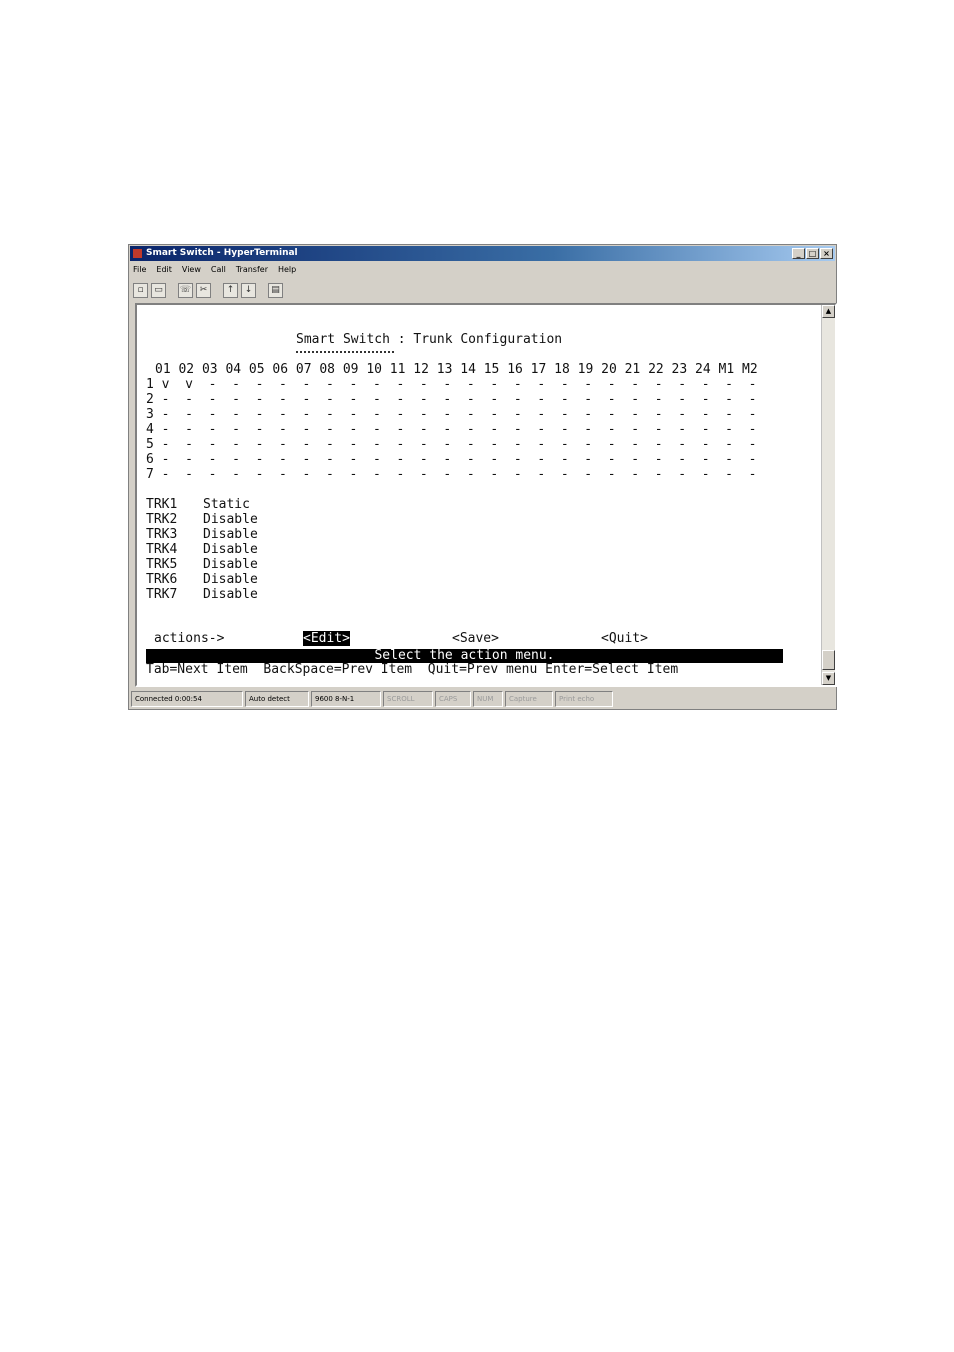 The height and width of the screenshot is (1352, 954). Describe the element at coordinates (529, 699) in the screenshot. I see `capture-indicator: Capture` at that location.